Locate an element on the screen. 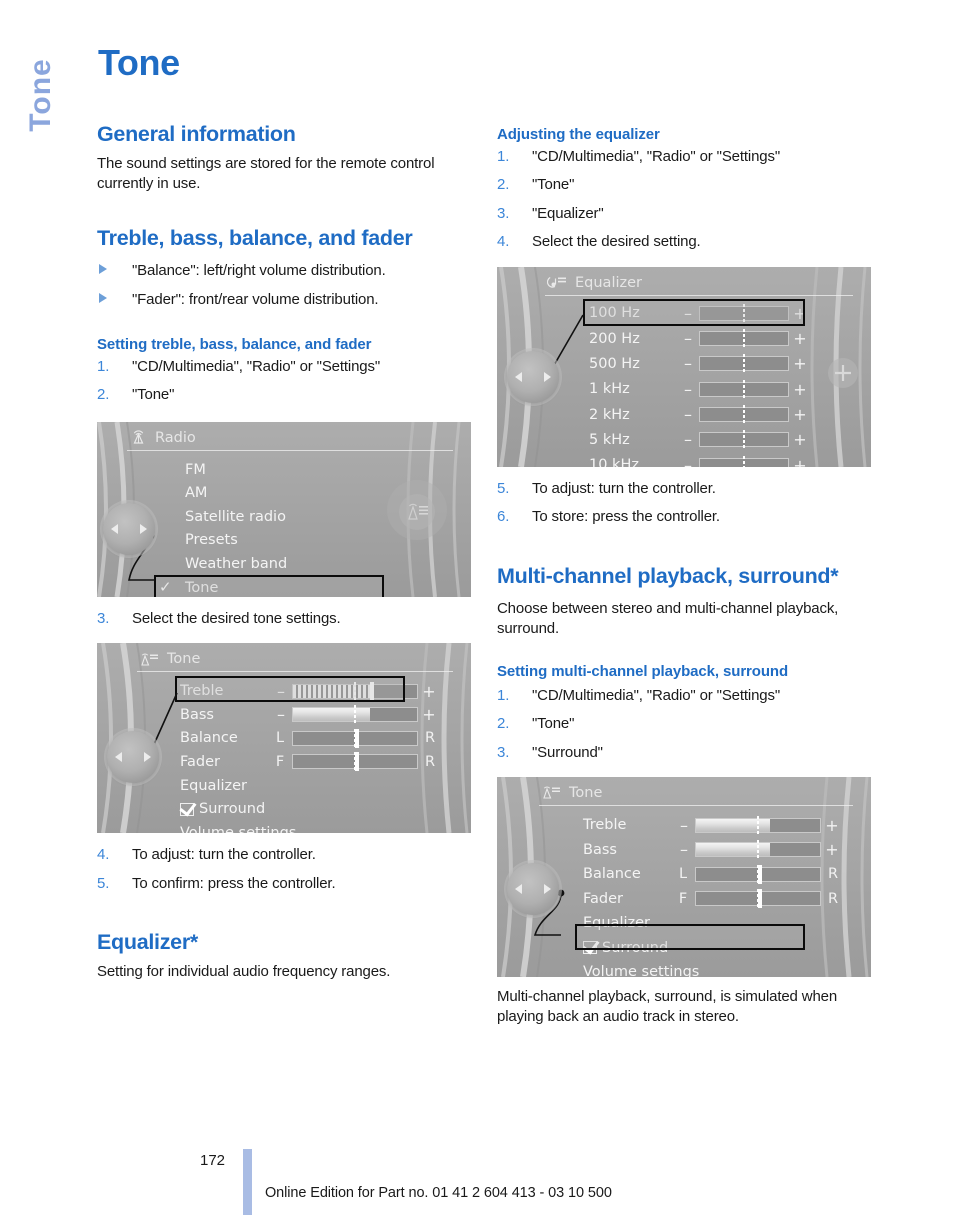 This screenshot has height=1215, width=954. eq-slider-100hz is located at coordinates (744, 313).